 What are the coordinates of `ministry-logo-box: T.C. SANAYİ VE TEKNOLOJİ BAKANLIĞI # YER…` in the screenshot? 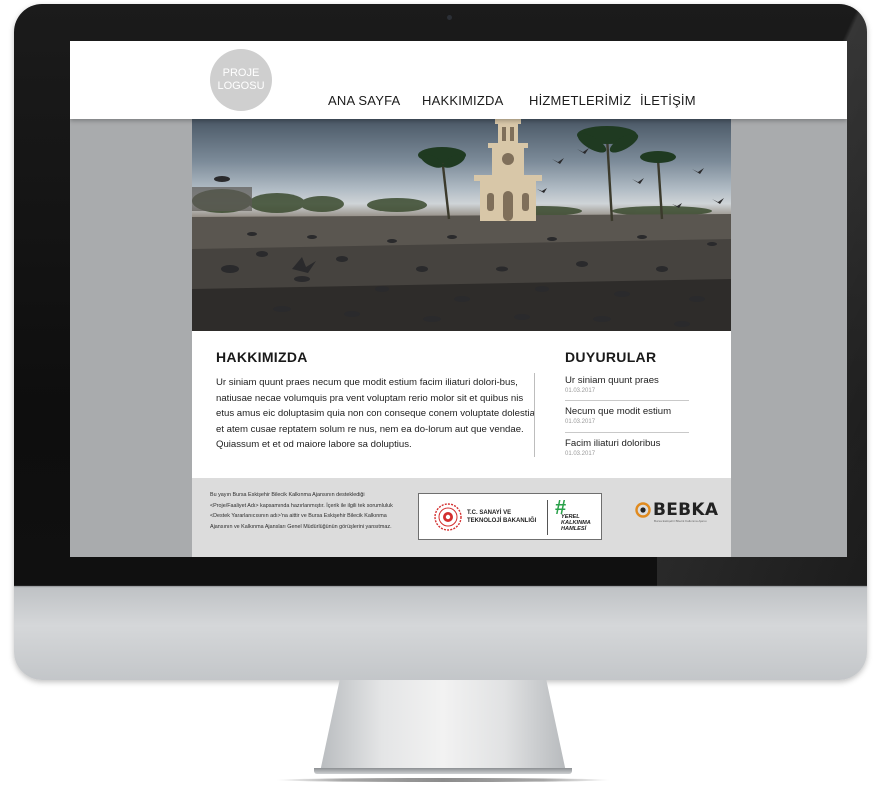 It's located at (510, 516).